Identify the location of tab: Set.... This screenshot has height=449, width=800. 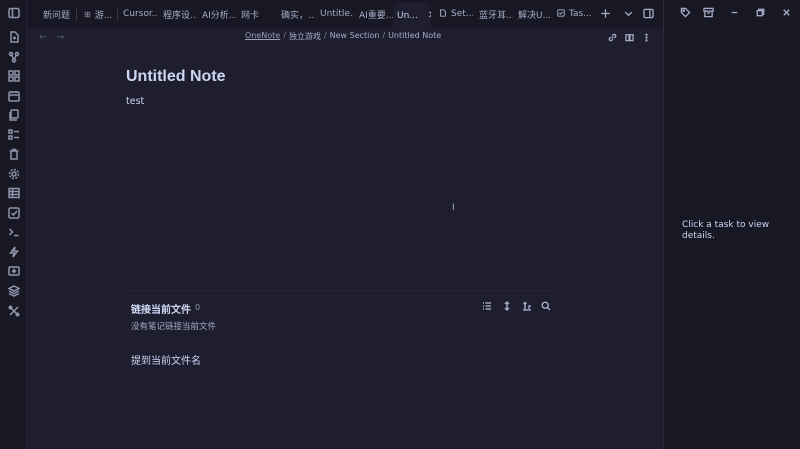
(455, 14).